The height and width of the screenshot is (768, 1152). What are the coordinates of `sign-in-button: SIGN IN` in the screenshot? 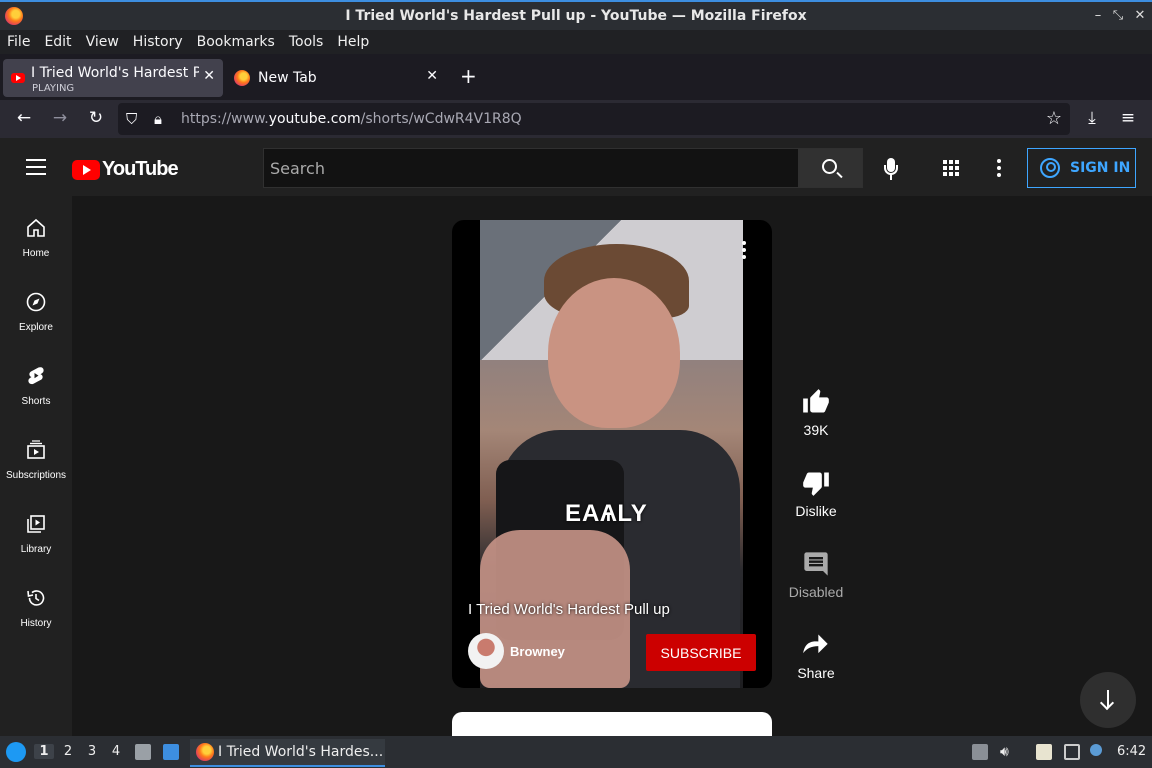 It's located at (1081, 168).